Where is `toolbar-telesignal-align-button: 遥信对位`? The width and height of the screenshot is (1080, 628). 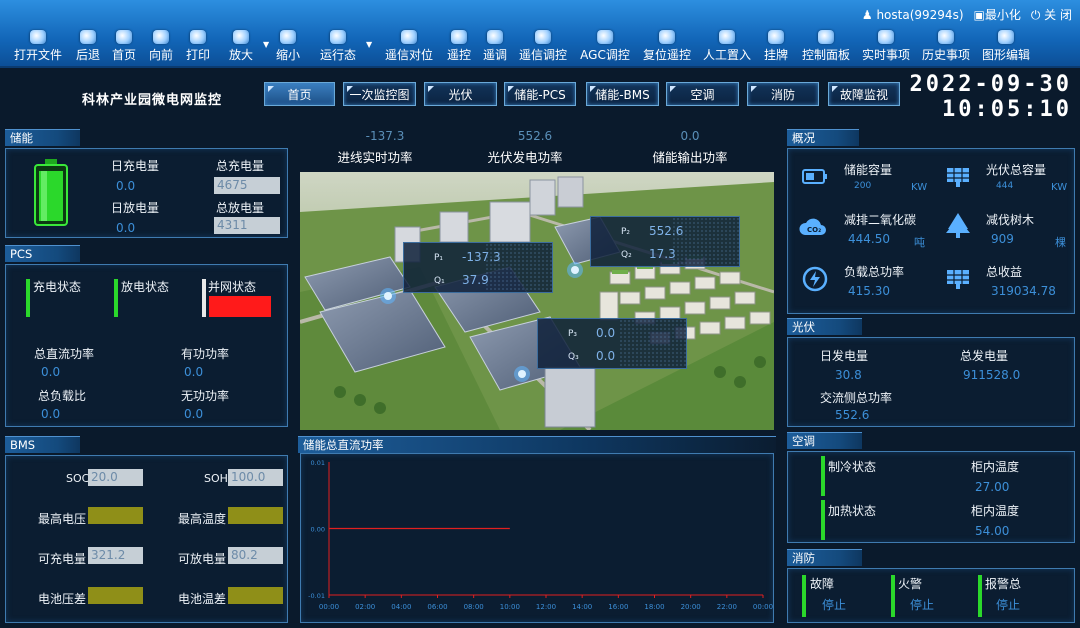 toolbar-telesignal-align-button: 遥信对位 is located at coordinates (409, 47).